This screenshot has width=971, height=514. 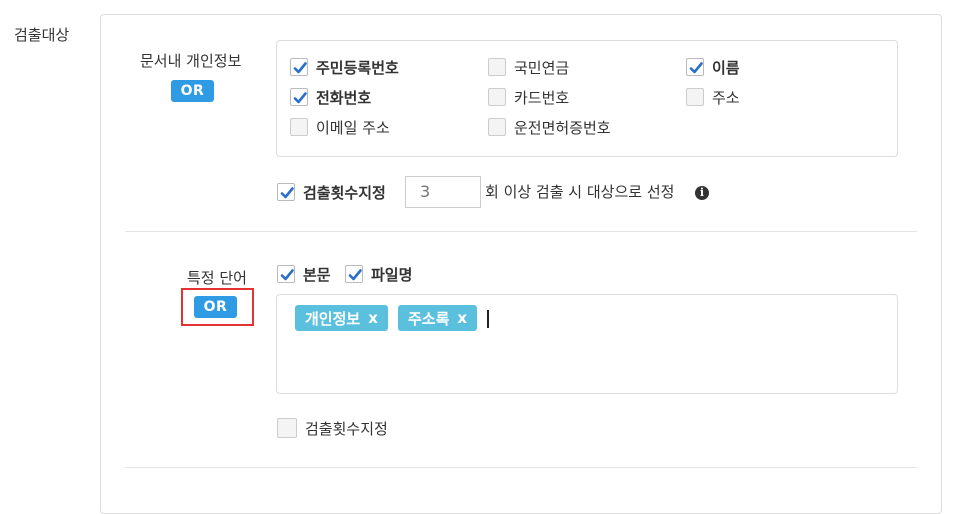 What do you see at coordinates (333, 318) in the screenshot?
I see `keyword-tag-label: 개인정보` at bounding box center [333, 318].